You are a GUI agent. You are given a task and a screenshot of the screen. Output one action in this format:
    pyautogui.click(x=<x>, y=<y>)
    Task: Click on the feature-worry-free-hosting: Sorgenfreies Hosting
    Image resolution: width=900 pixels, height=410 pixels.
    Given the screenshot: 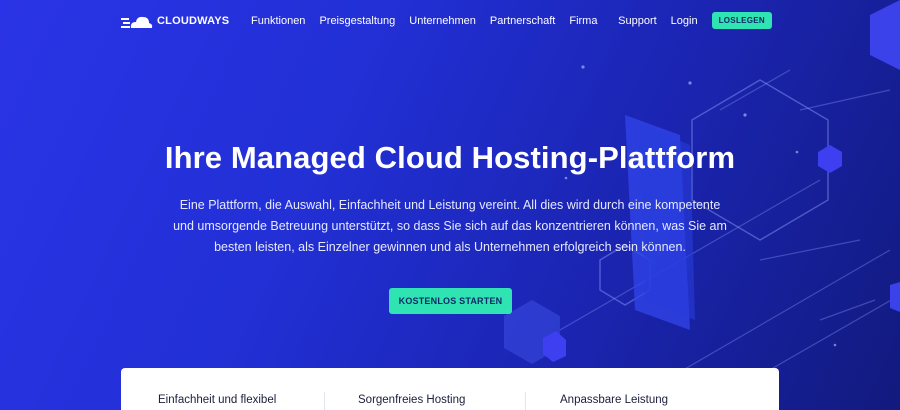 What is the action you would take?
    pyautogui.click(x=412, y=400)
    